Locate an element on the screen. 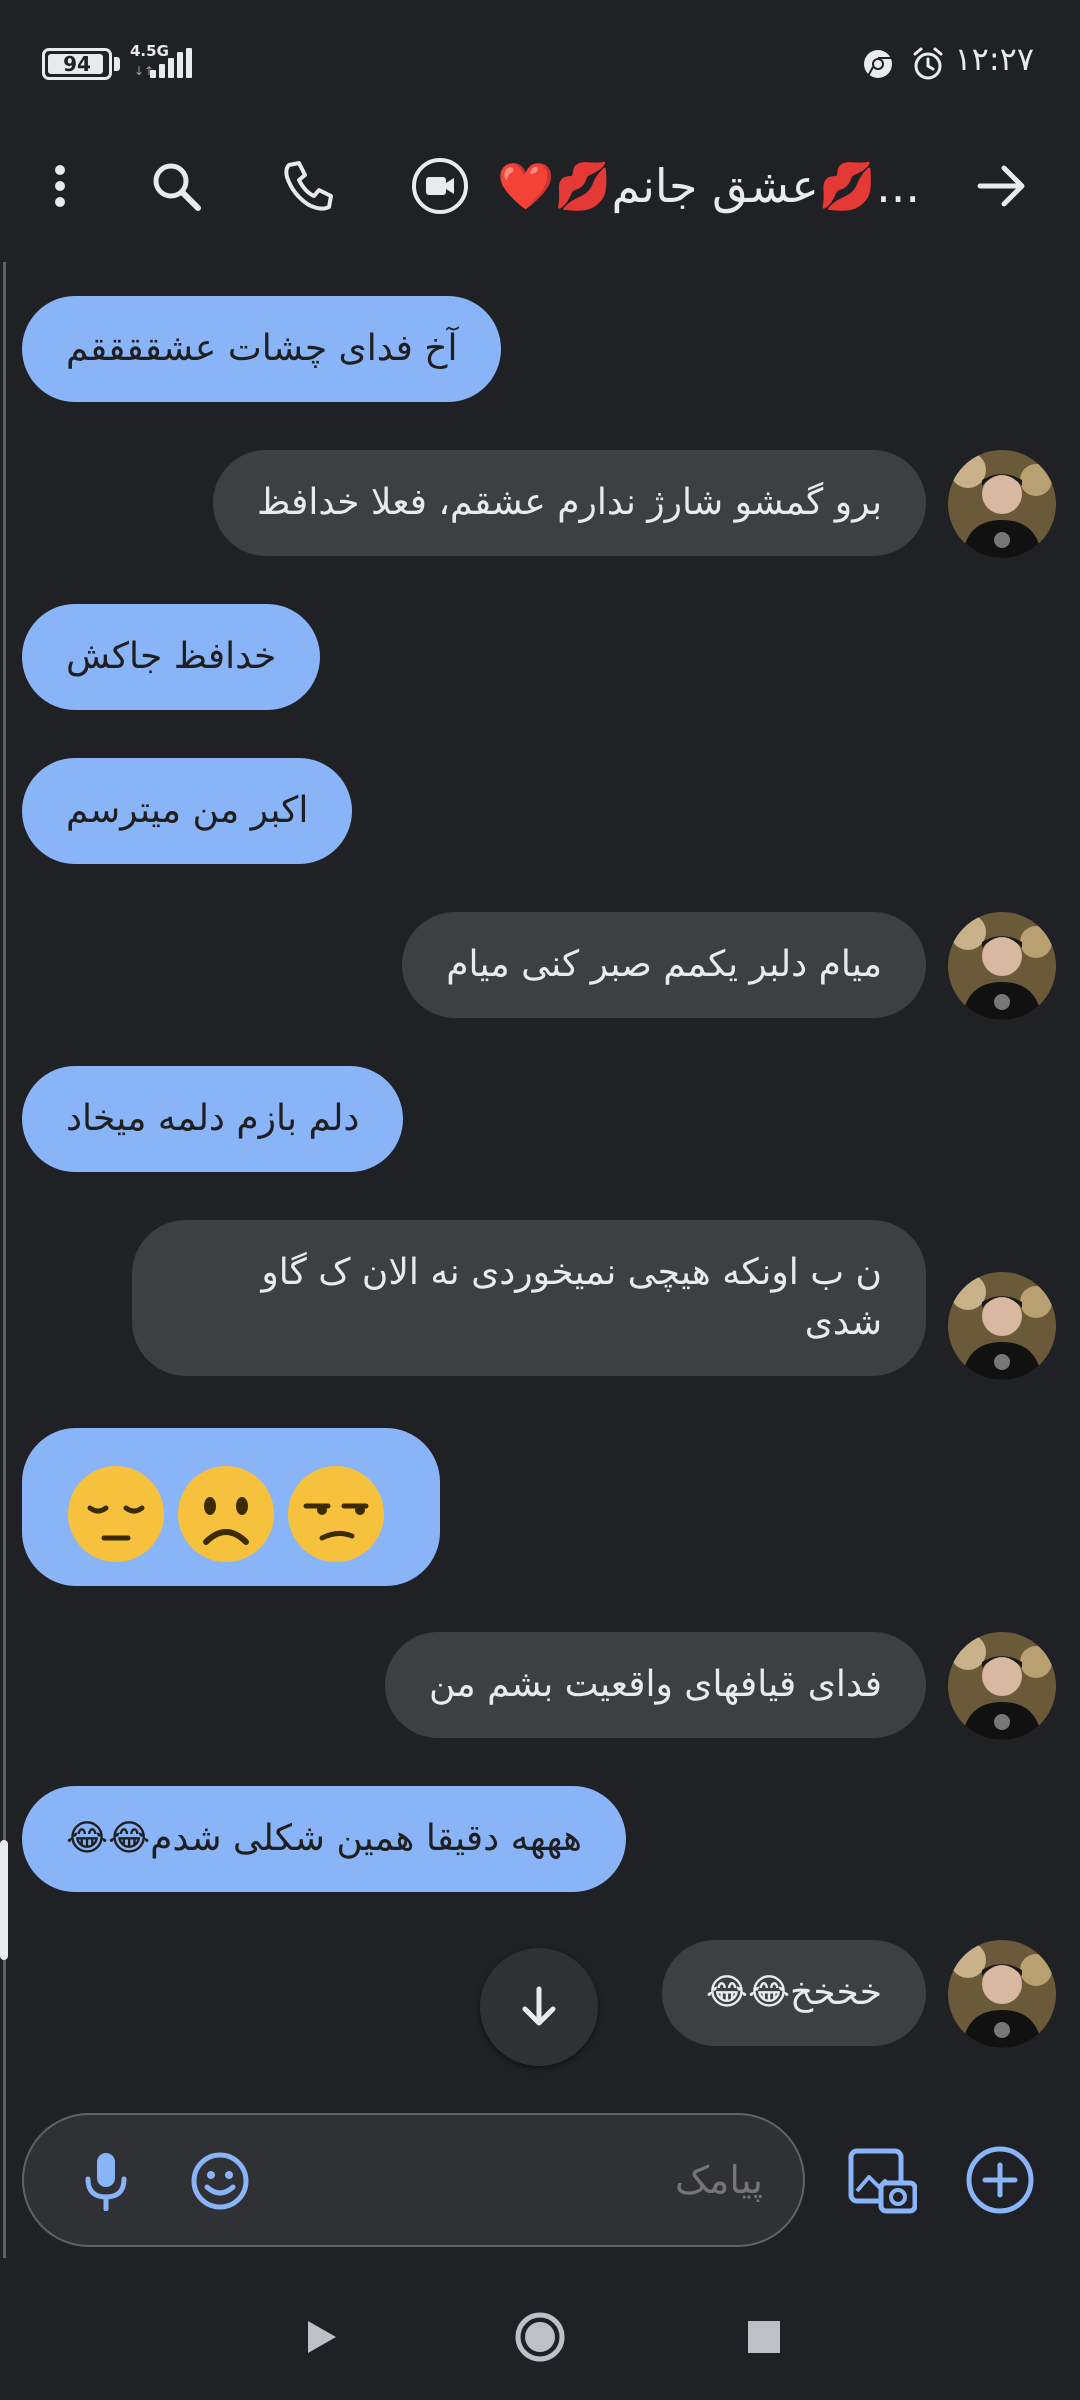 Image resolution: width=1080 pixels, height=2400 pixels. outgoing-message: دلم بازم دلمه میخاد is located at coordinates (213, 1119).